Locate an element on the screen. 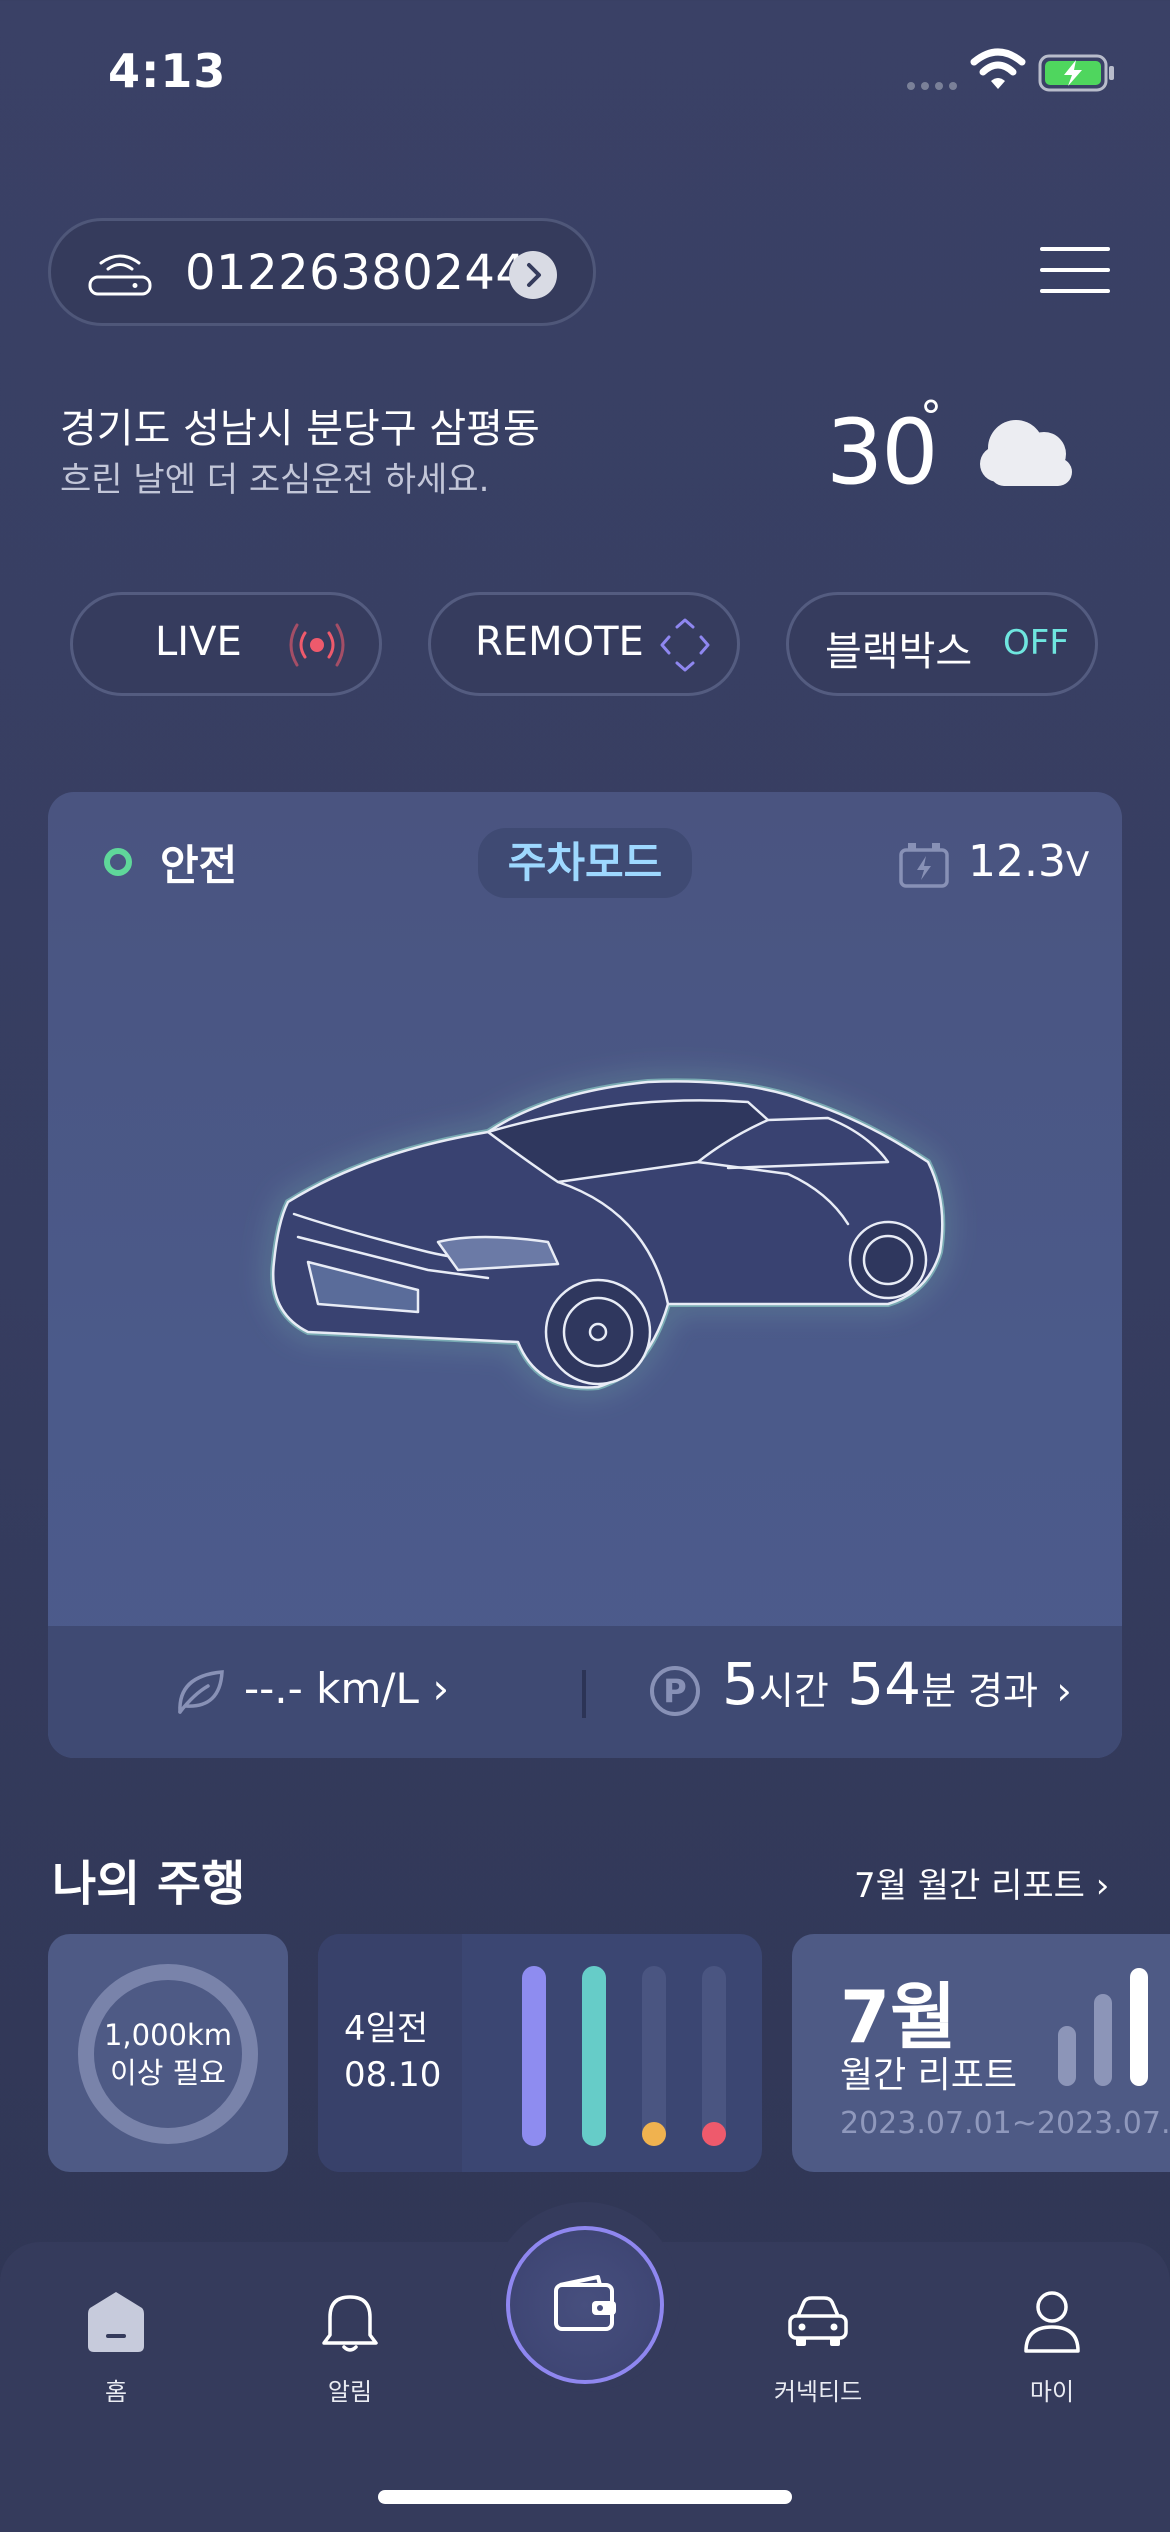  bell-icon is located at coordinates (350, 2322).